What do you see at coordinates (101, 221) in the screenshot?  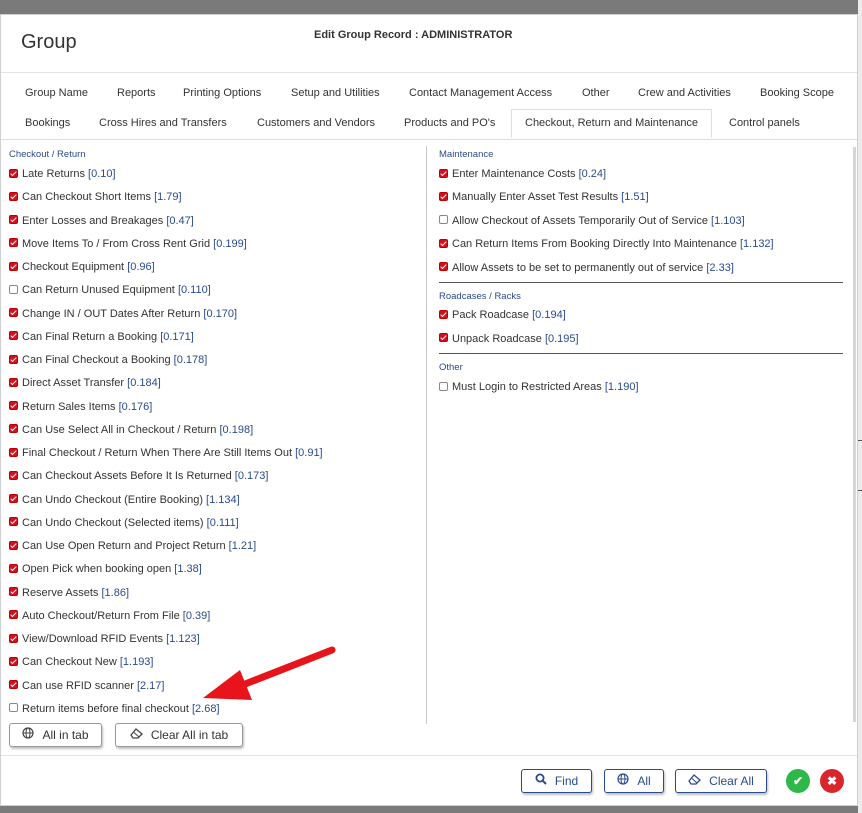 I see `permission-enter-losses-and-breakages: Enter Losses and Breakages [0.47]` at bounding box center [101, 221].